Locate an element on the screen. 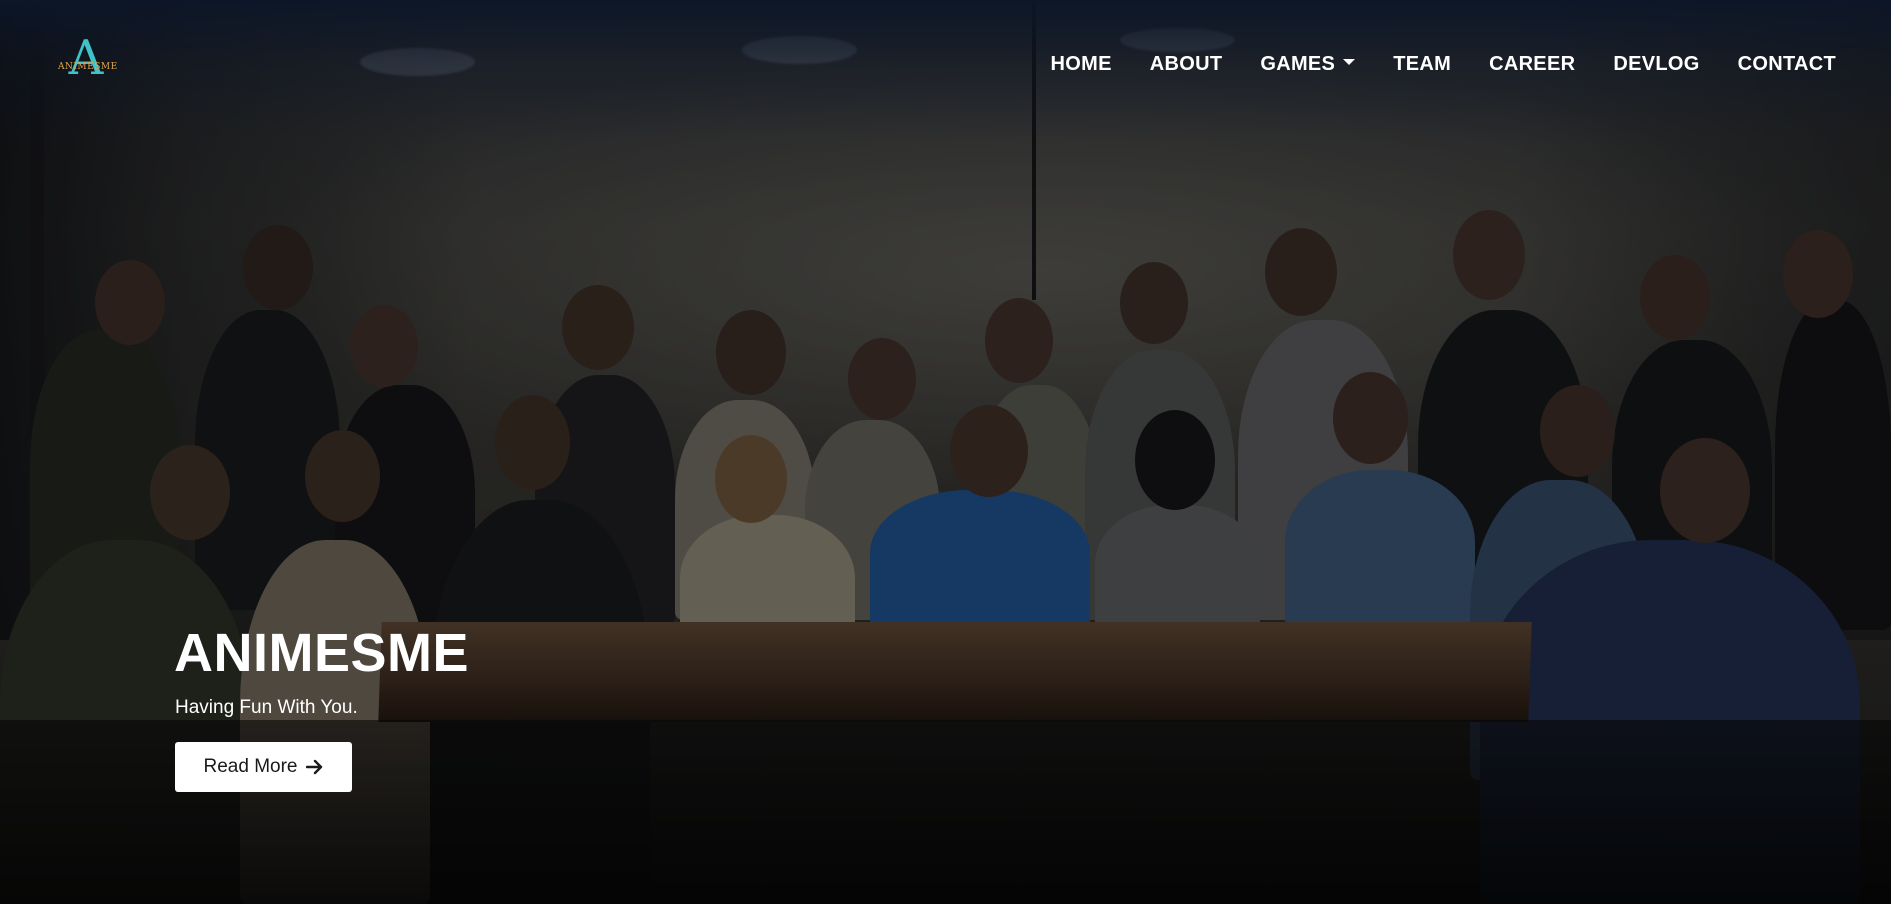 This screenshot has width=1891, height=904. caret-down-icon is located at coordinates (1349, 61).